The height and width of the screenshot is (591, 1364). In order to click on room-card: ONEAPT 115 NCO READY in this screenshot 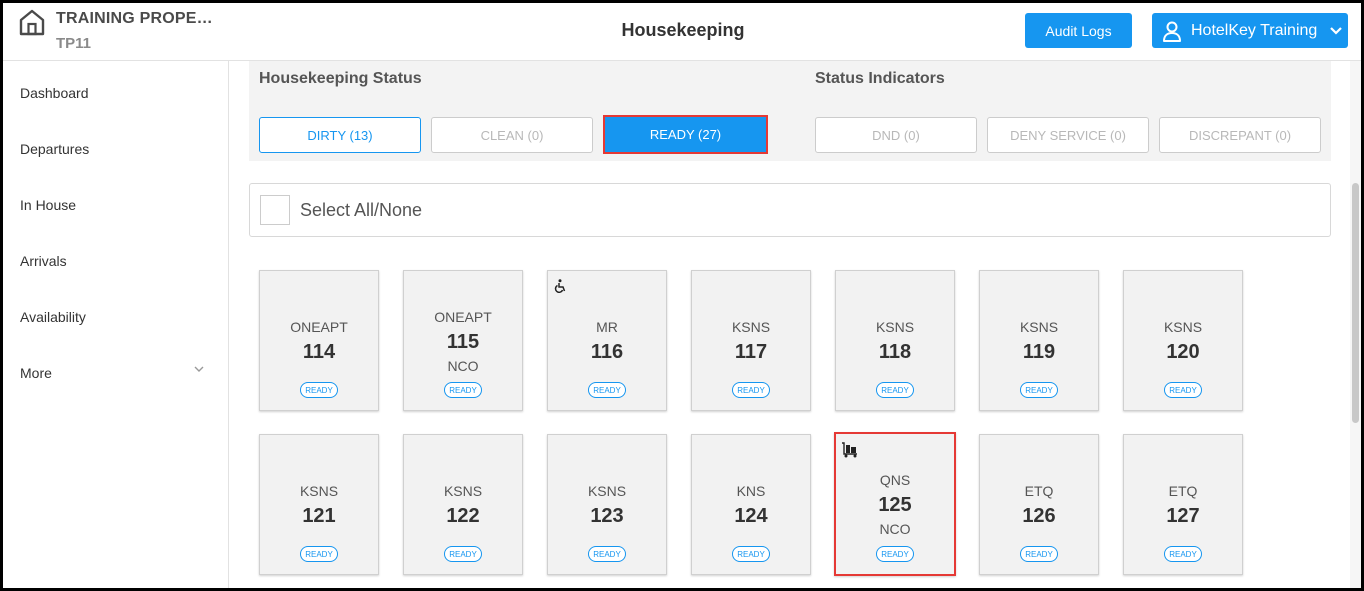, I will do `click(463, 340)`.